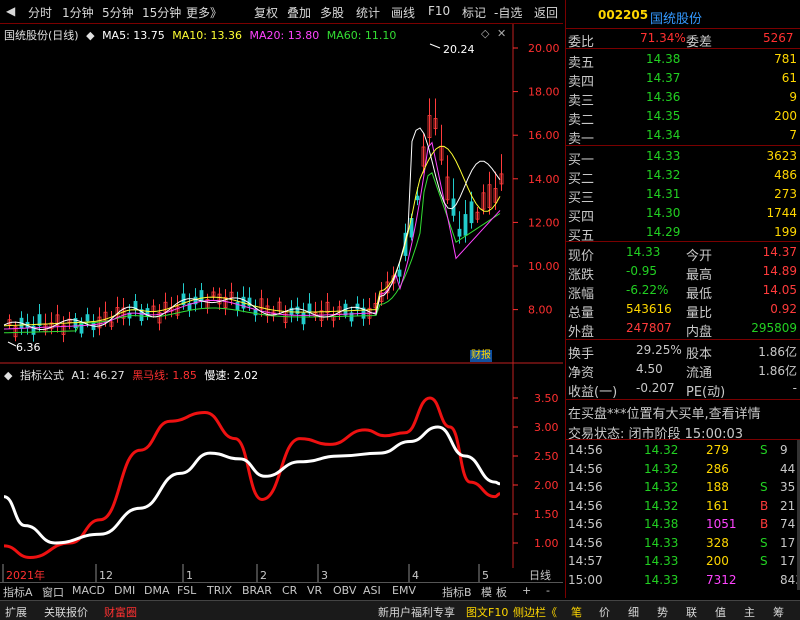 The image size is (800, 620). I want to click on candle-body, so click(255, 312).